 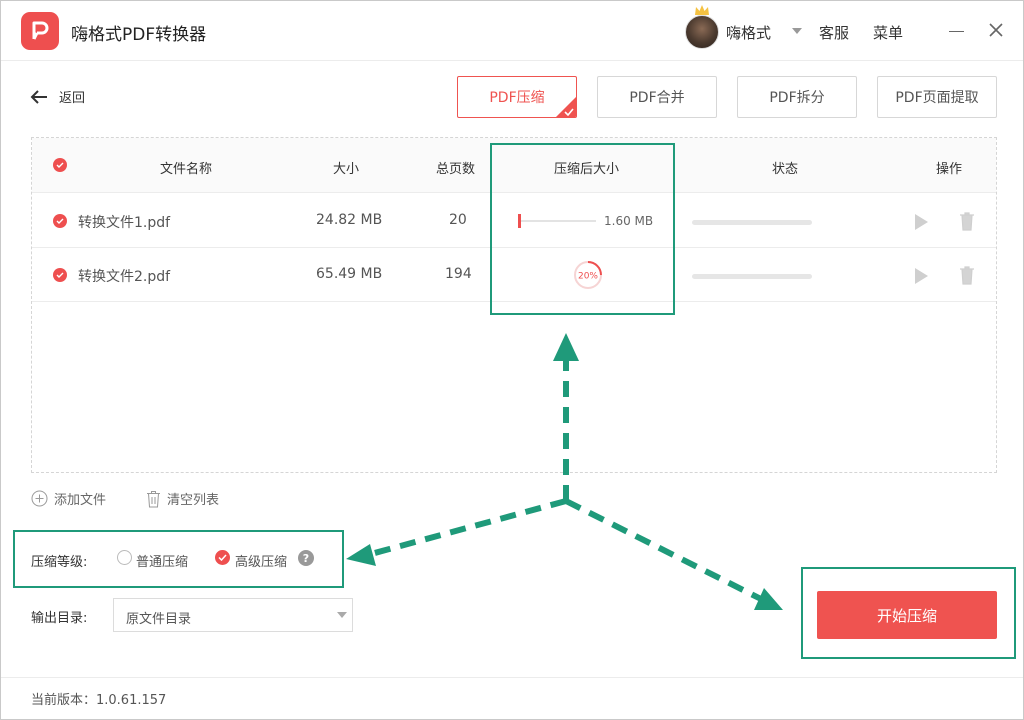 What do you see at coordinates (261, 560) in the screenshot?
I see `radio-label: 高级压缩` at bounding box center [261, 560].